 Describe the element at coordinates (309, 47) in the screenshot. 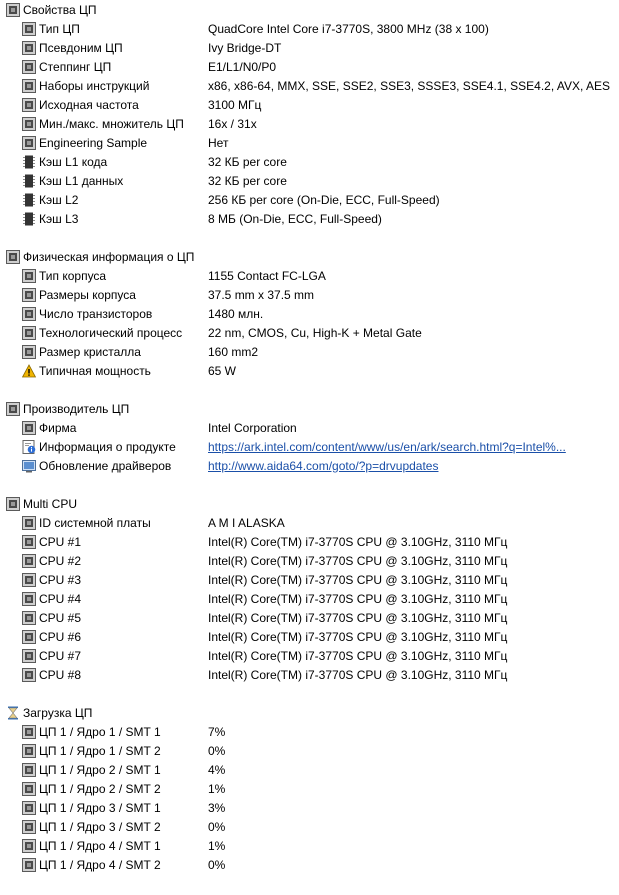

I see `property-row: Псевдоним ЦП Ivy Bridge-DT` at that location.